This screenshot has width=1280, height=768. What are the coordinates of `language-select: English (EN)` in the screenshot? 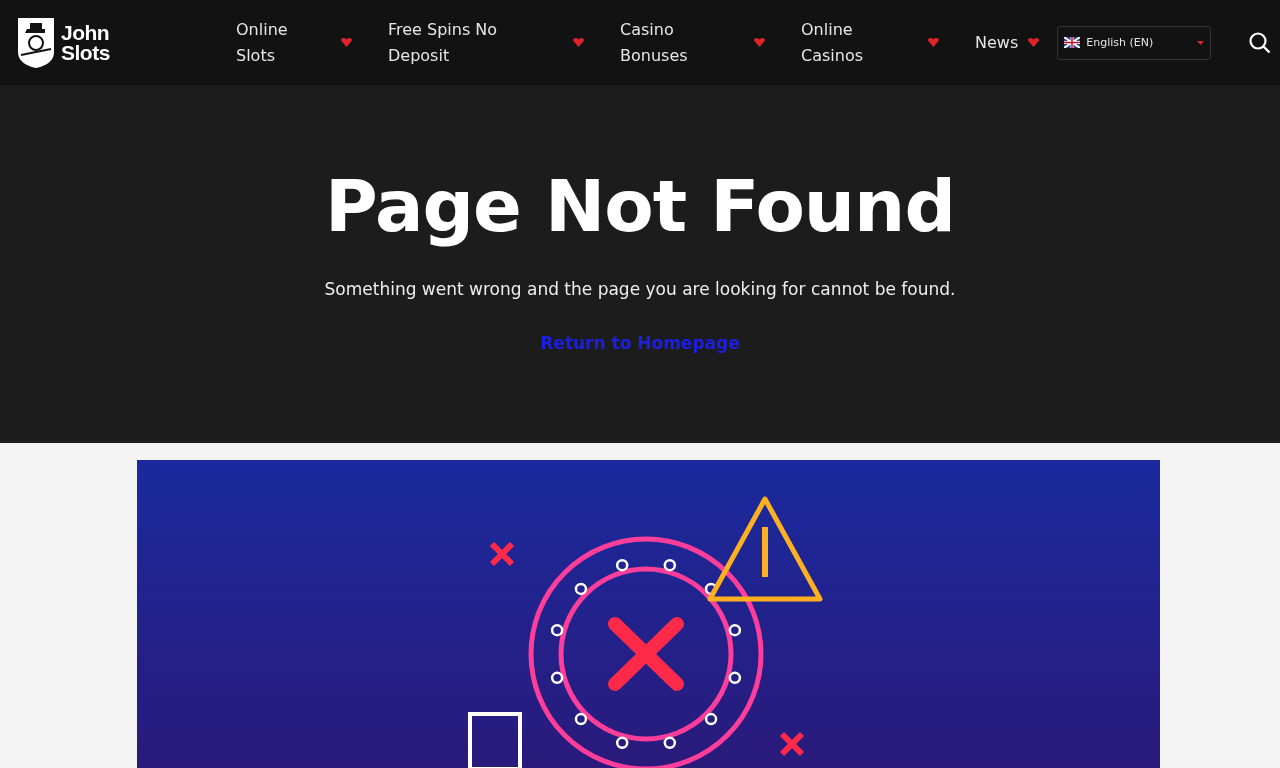 It's located at (1134, 42).